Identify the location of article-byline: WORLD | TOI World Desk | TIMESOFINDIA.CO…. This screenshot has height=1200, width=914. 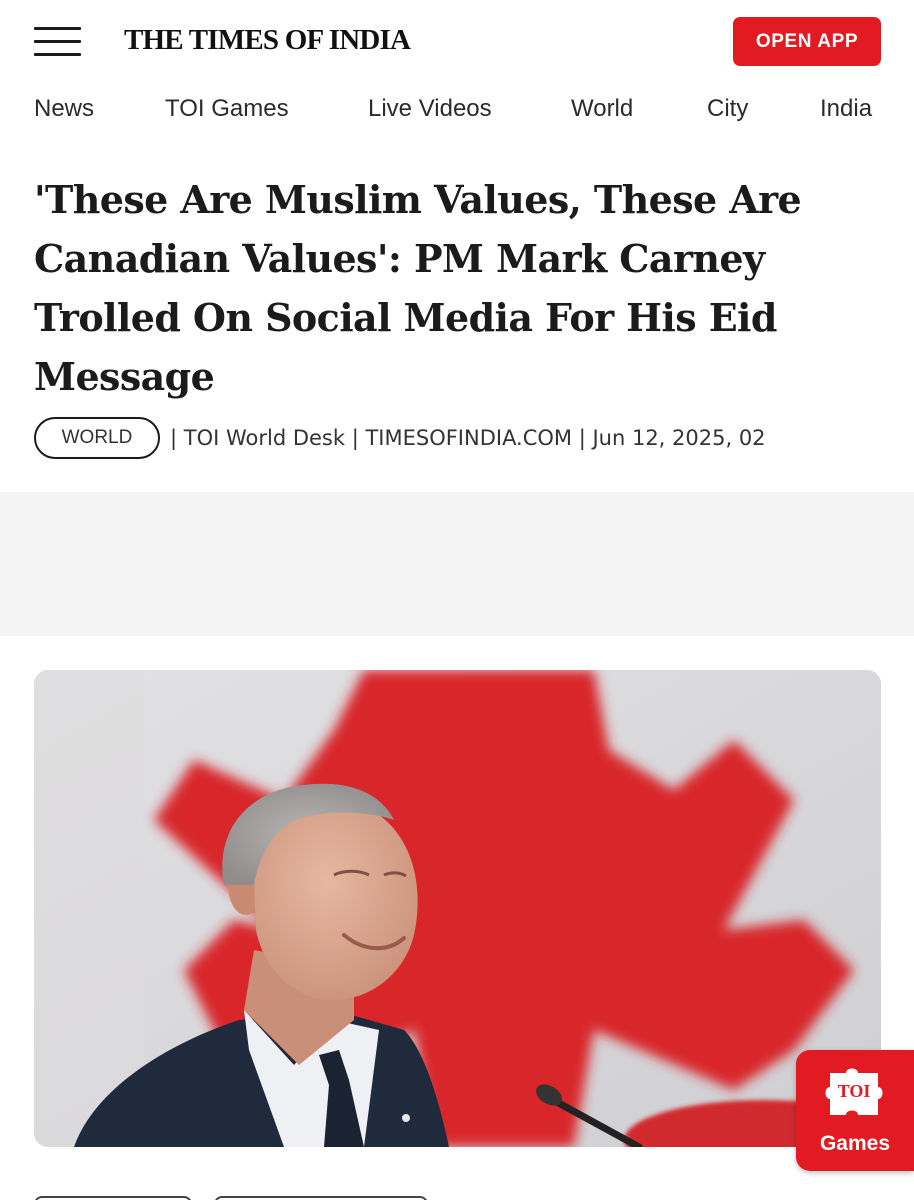
(474, 438).